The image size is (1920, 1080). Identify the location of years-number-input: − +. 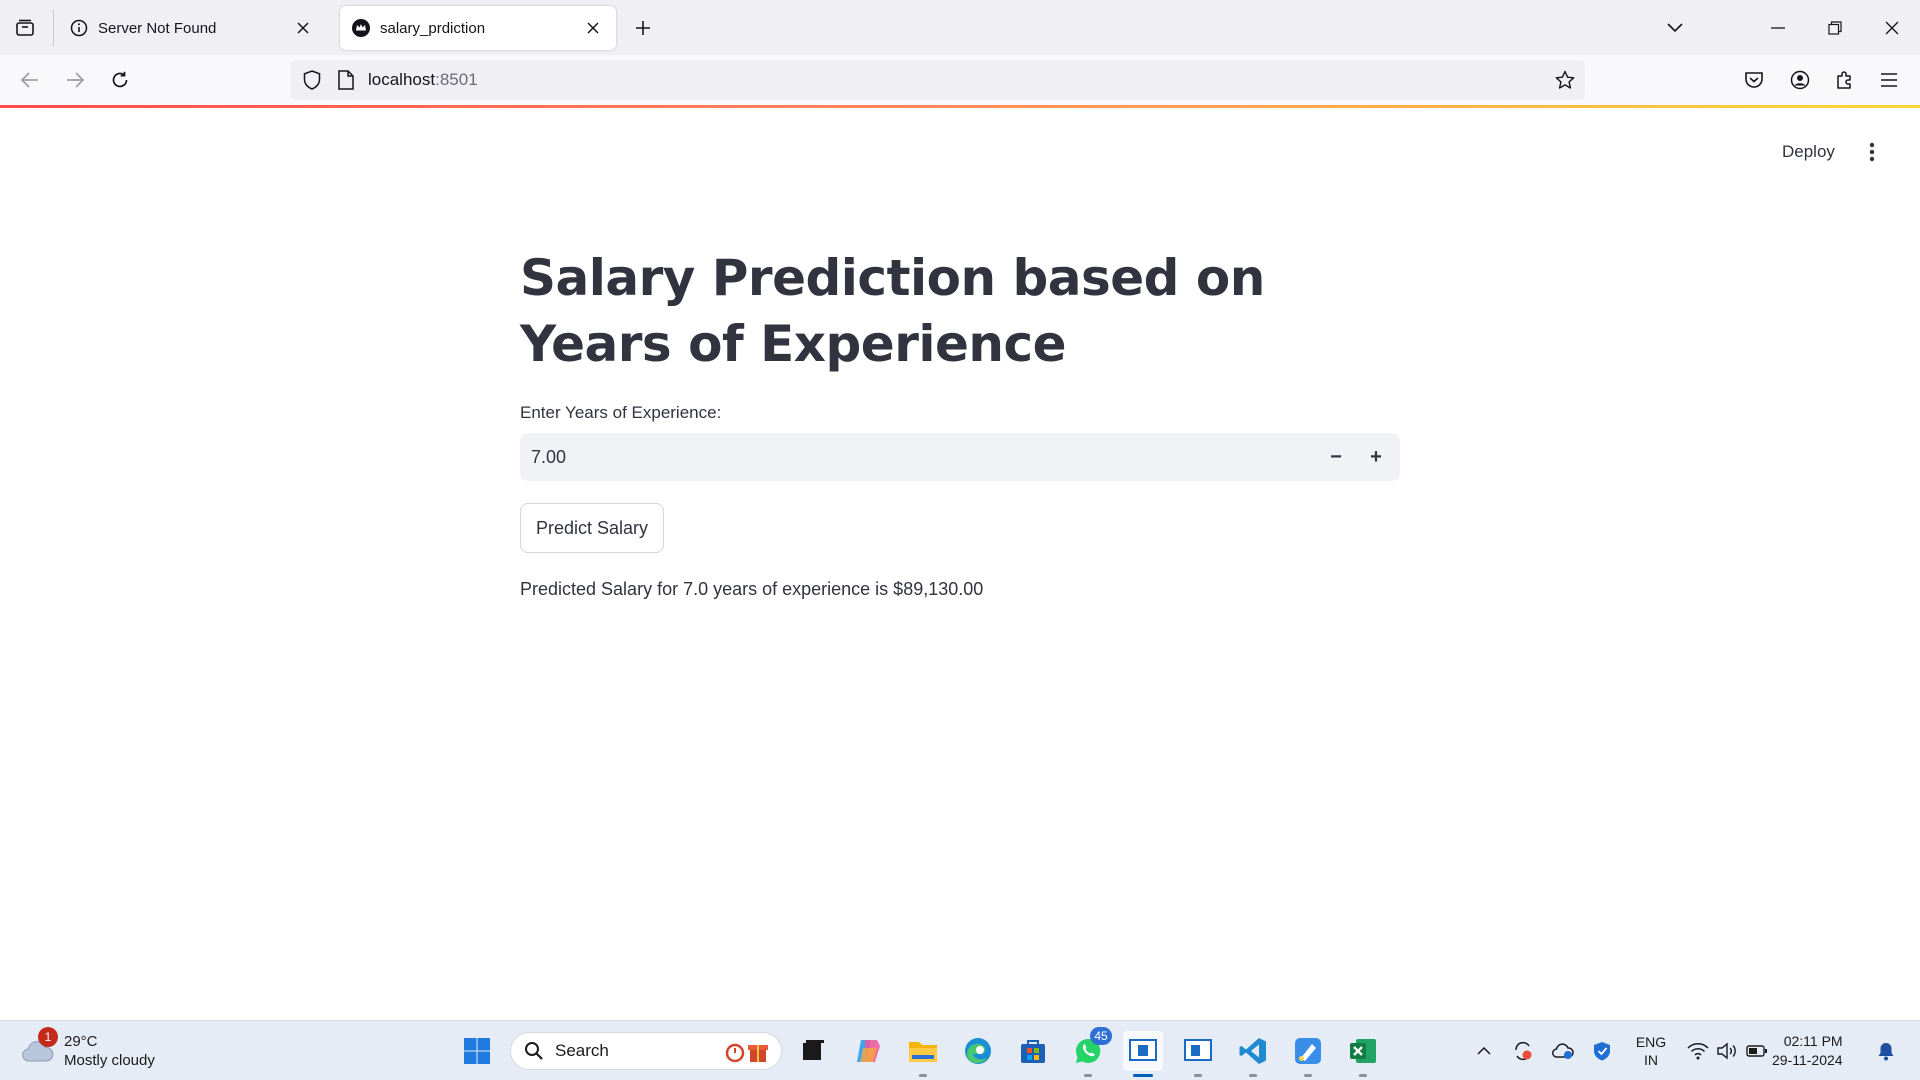
(960, 457).